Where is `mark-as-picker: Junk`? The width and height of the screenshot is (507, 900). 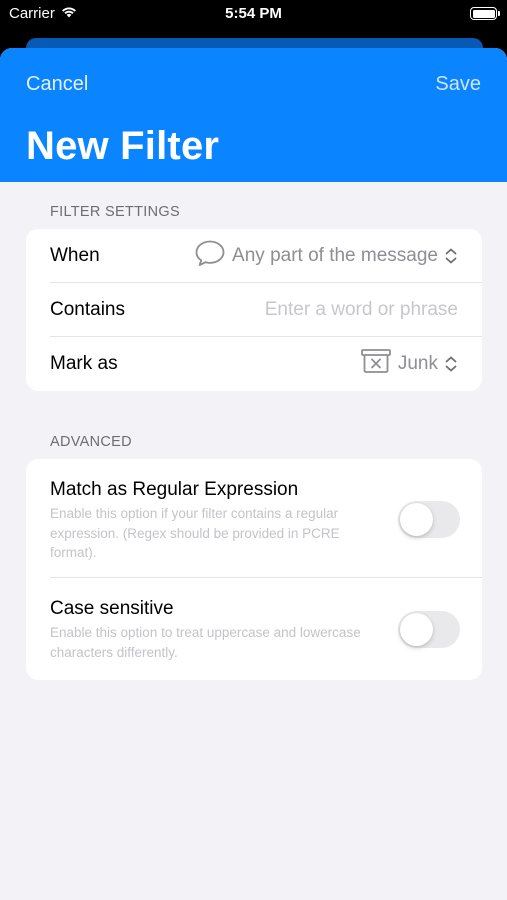
mark-as-picker: Junk is located at coordinates (409, 364).